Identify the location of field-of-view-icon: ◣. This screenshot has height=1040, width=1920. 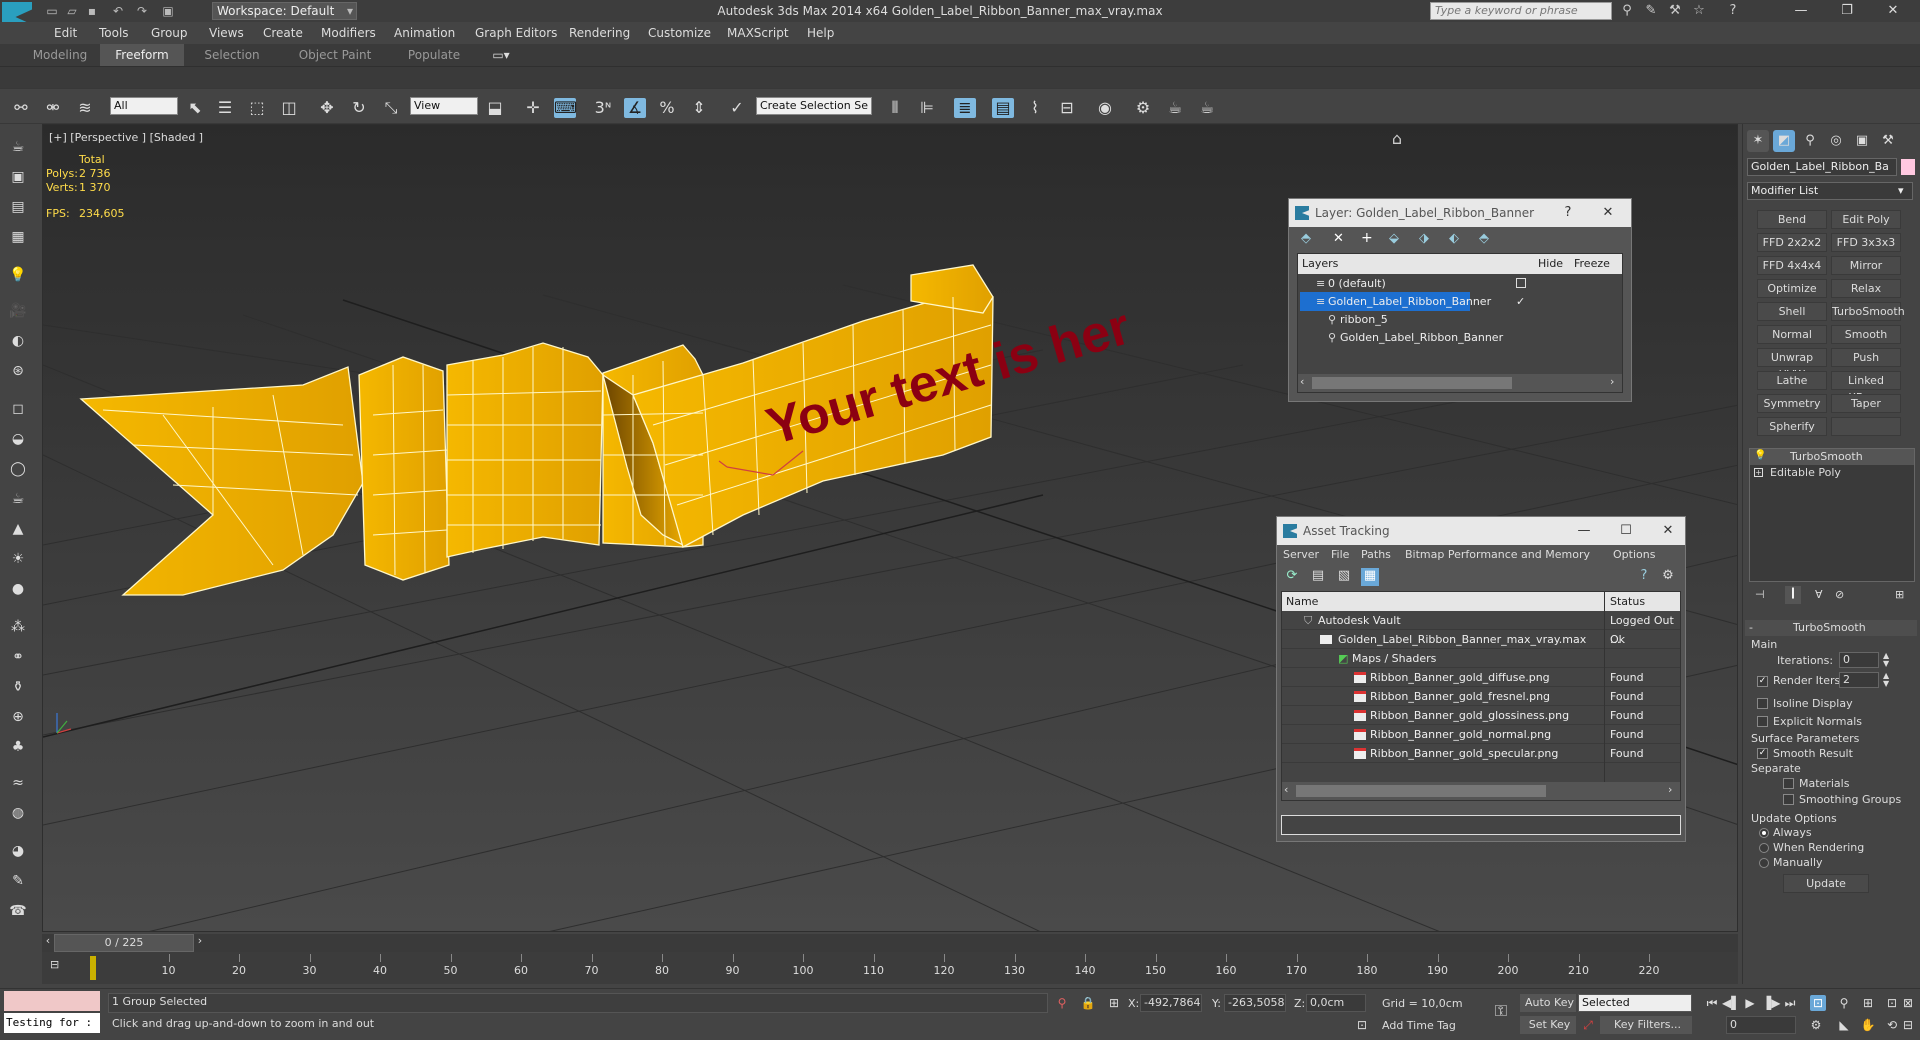
(1844, 1025).